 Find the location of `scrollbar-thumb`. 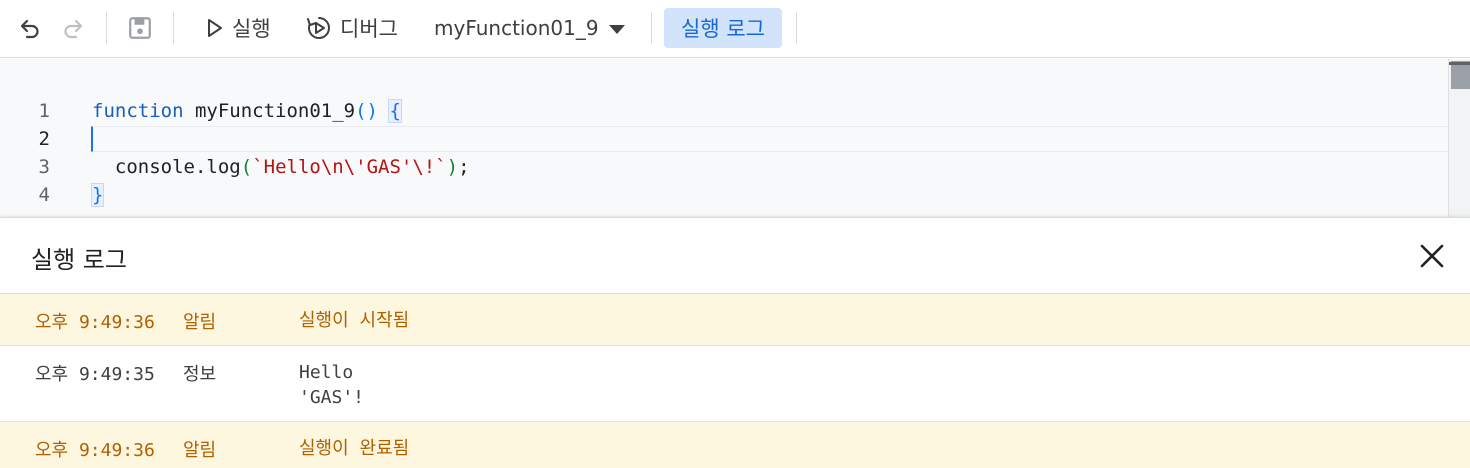

scrollbar-thumb is located at coordinates (1460, 75).